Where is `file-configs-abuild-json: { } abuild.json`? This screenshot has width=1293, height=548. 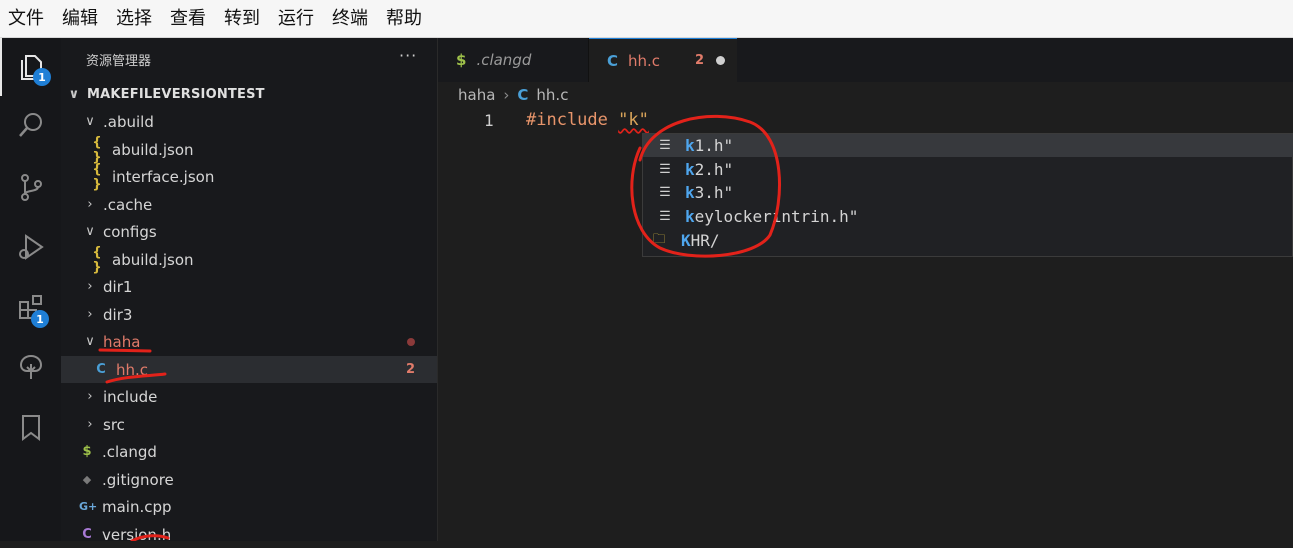 file-configs-abuild-json: { } abuild.json is located at coordinates (249, 259).